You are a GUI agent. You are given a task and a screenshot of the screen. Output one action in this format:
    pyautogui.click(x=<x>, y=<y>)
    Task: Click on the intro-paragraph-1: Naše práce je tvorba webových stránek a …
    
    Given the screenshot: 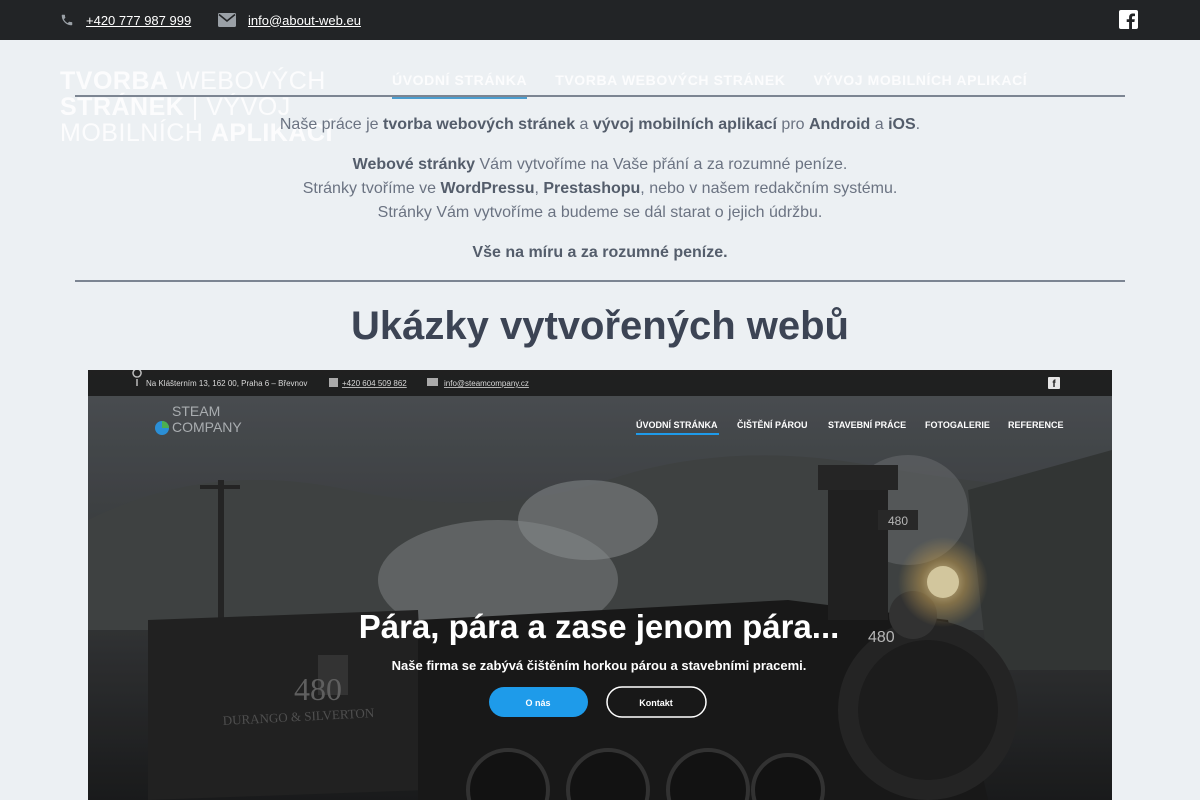 What is the action you would take?
    pyautogui.click(x=600, y=125)
    